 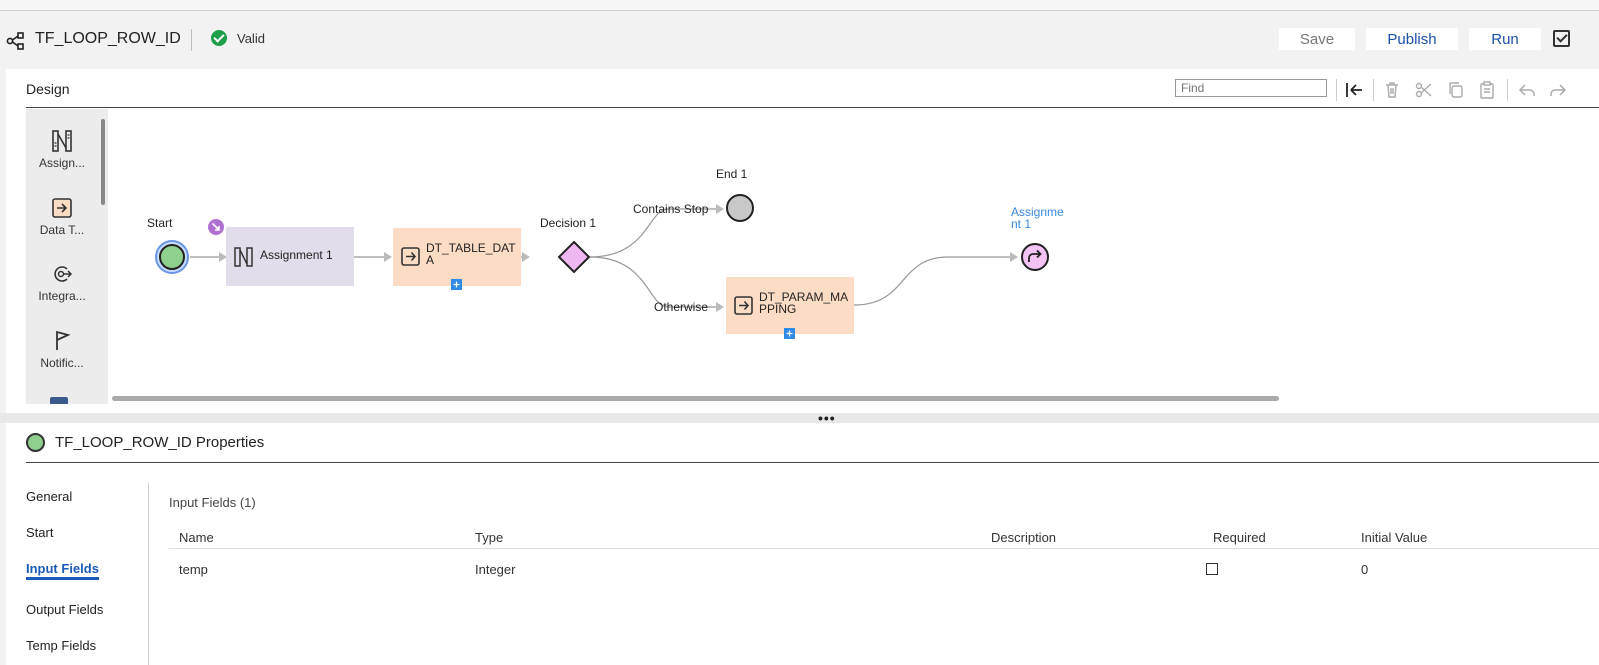 What do you see at coordinates (812, 462) in the screenshot?
I see `properties-divider` at bounding box center [812, 462].